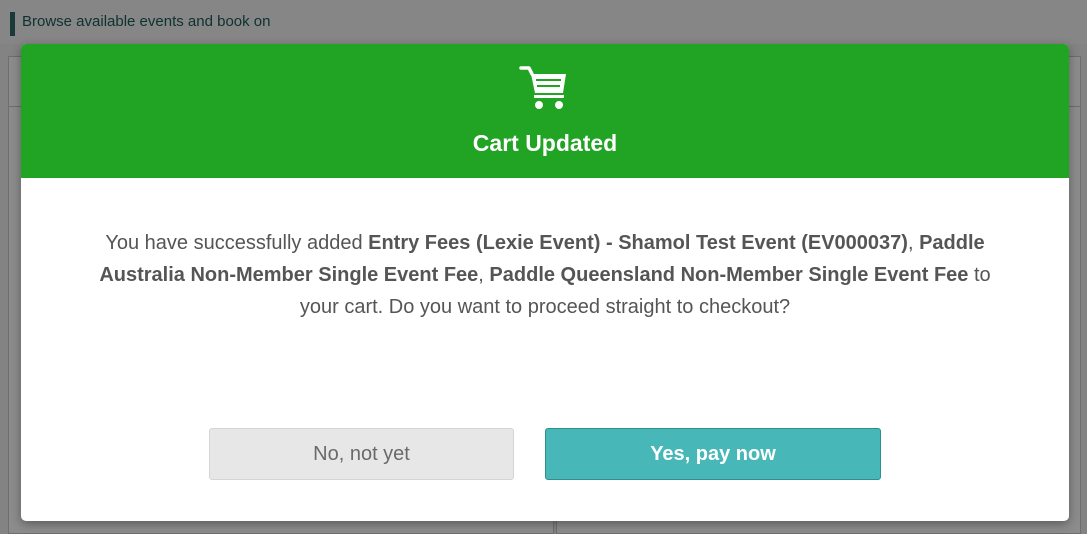 The width and height of the screenshot is (1087, 534). I want to click on dialog-title: Cart Updated, so click(545, 143).